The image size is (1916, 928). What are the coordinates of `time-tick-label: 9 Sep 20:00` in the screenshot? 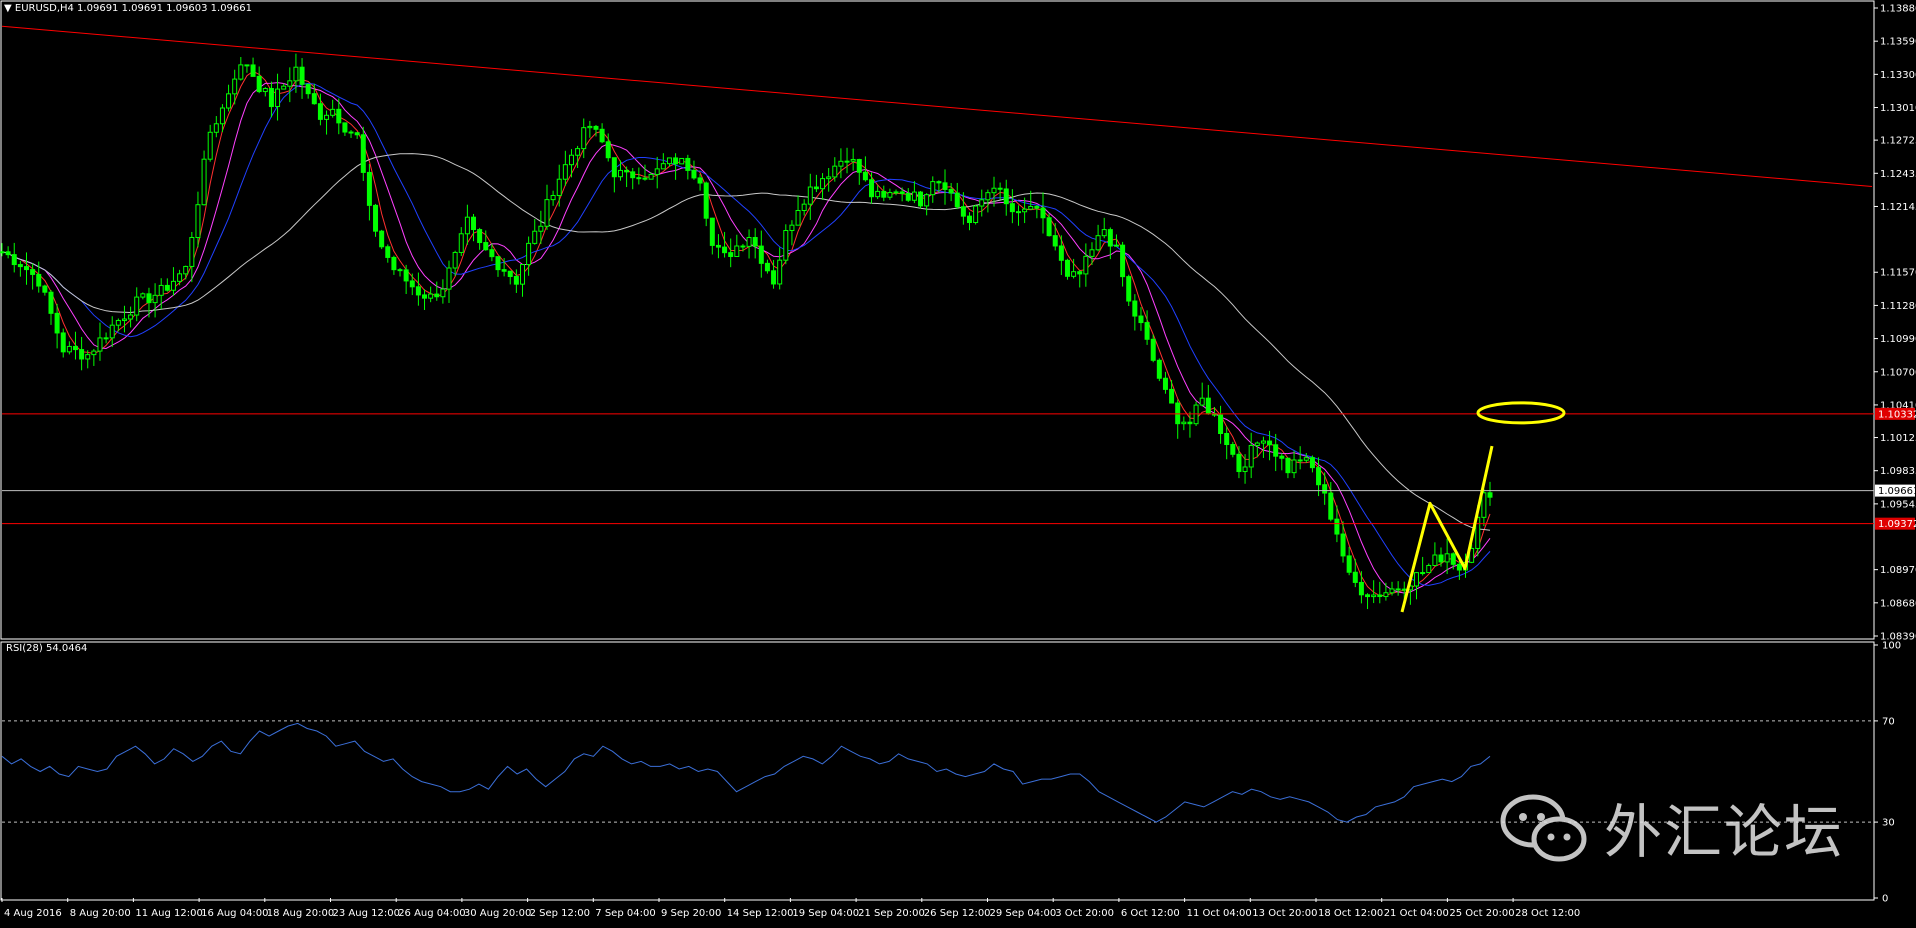 It's located at (691, 913).